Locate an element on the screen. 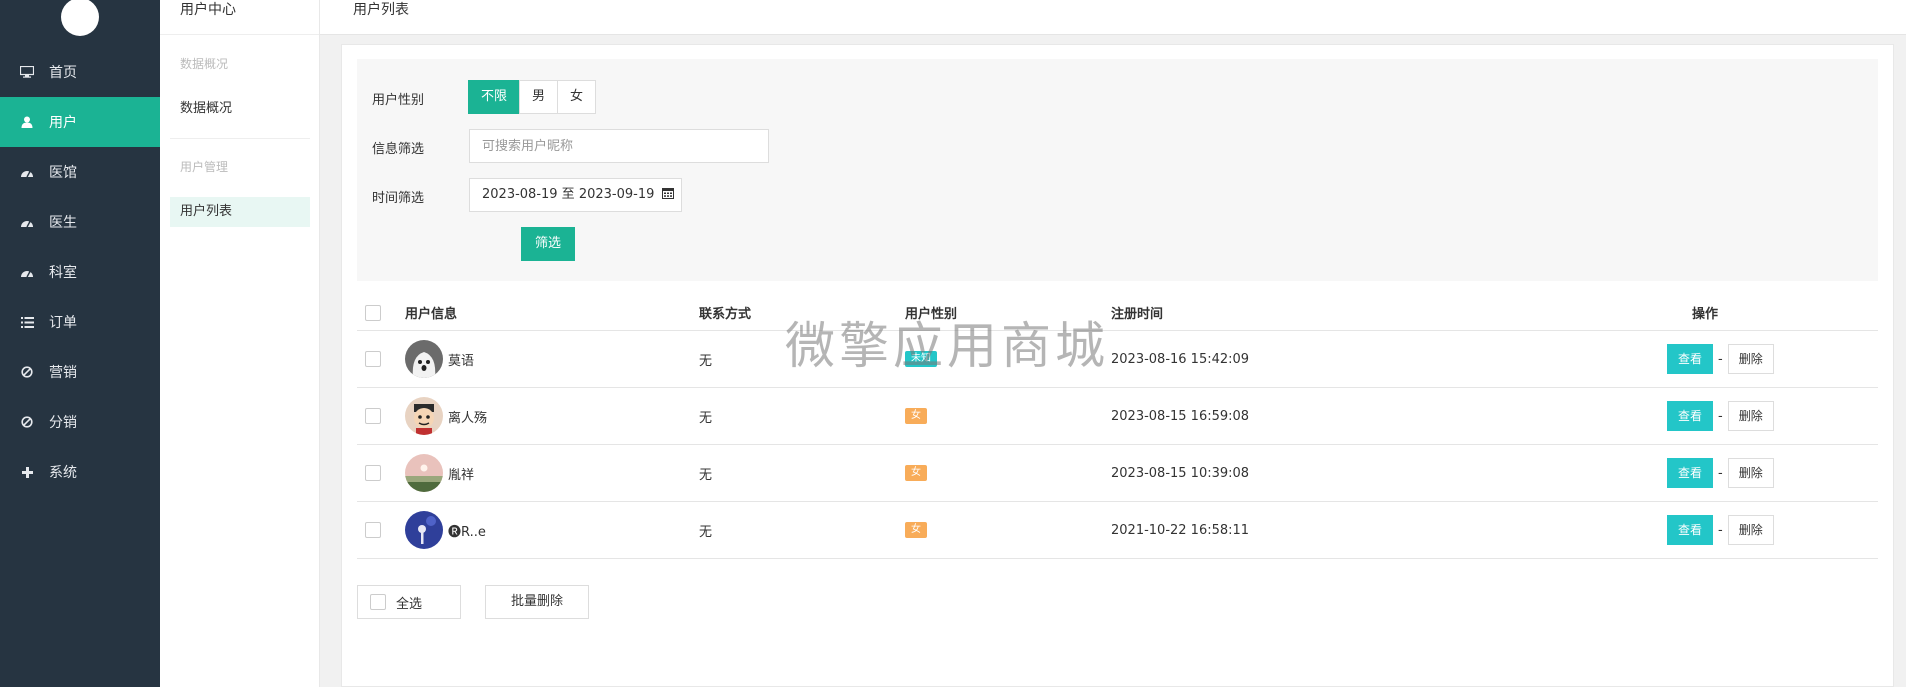 This screenshot has height=687, width=1906. date-range-picker: 2023-08-19 至 2023-09-19 is located at coordinates (575, 195).